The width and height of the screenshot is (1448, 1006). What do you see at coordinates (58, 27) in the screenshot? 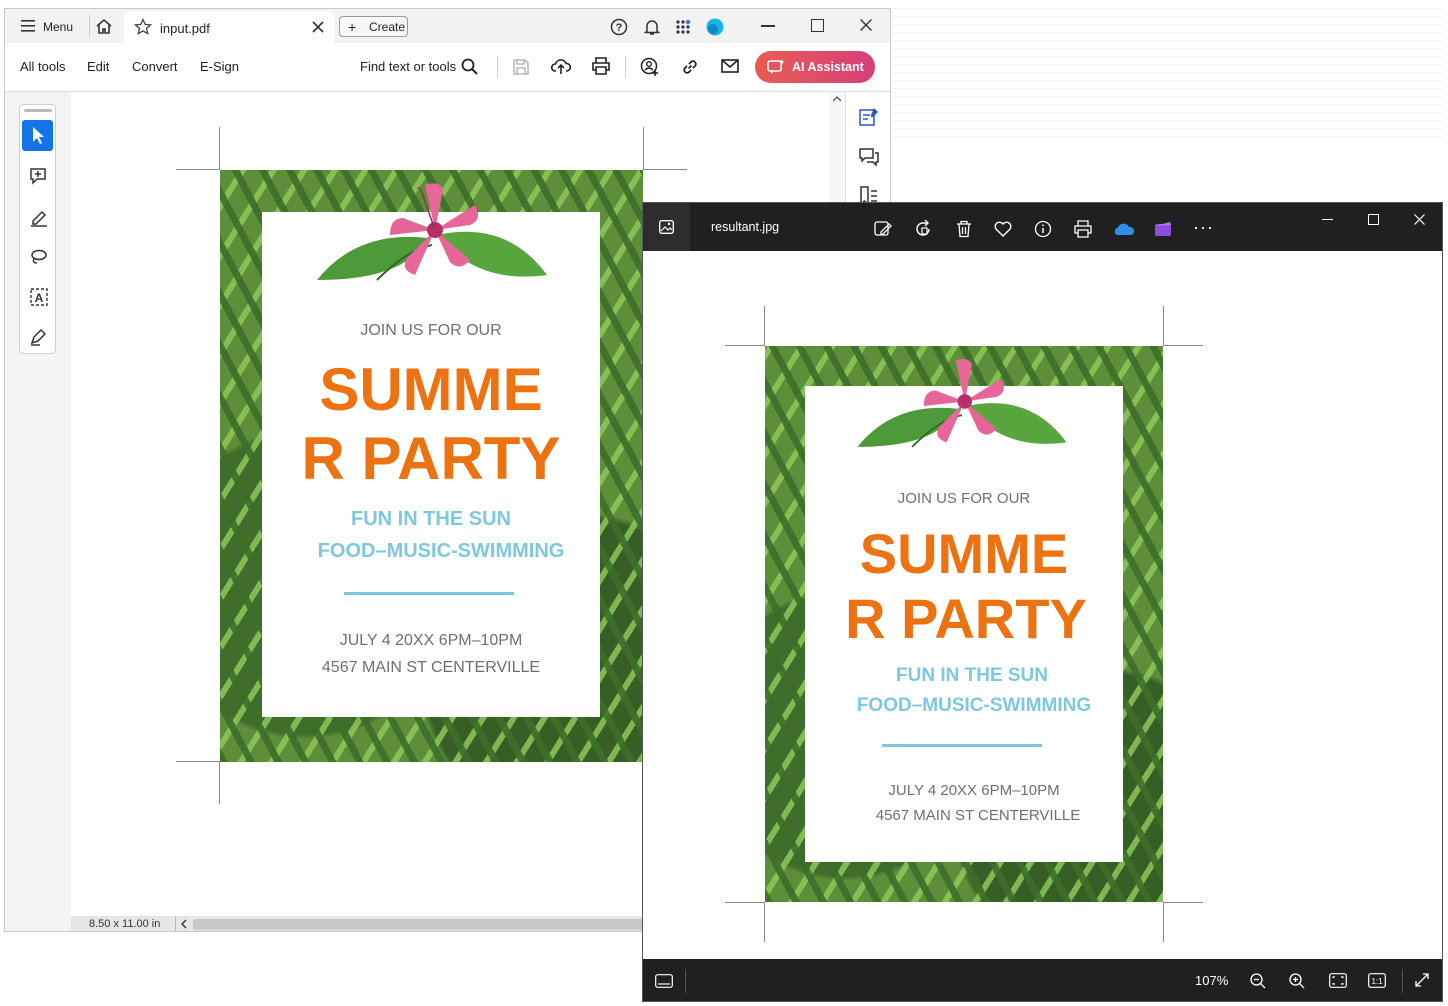
I see `menu-label: Menu` at bounding box center [58, 27].